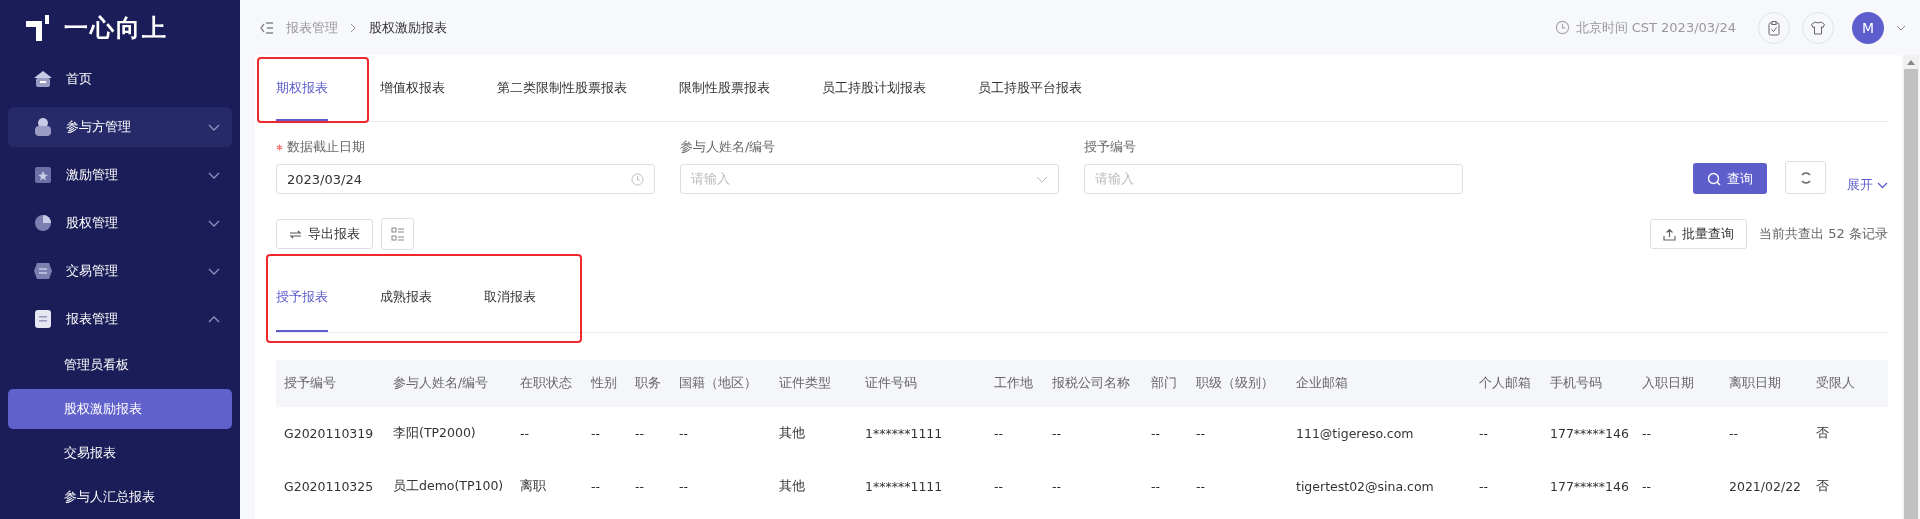  I want to click on nav-subitem: 交易报表, so click(120, 453).